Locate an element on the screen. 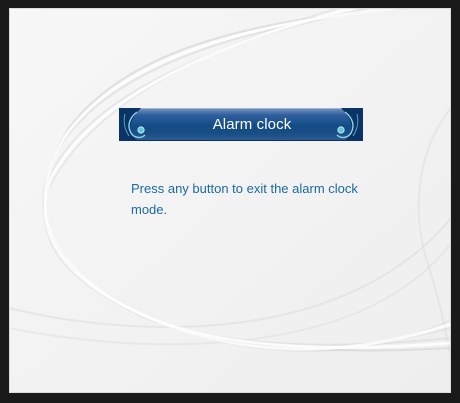  dialog-title: Alarm clock is located at coordinates (252, 124).